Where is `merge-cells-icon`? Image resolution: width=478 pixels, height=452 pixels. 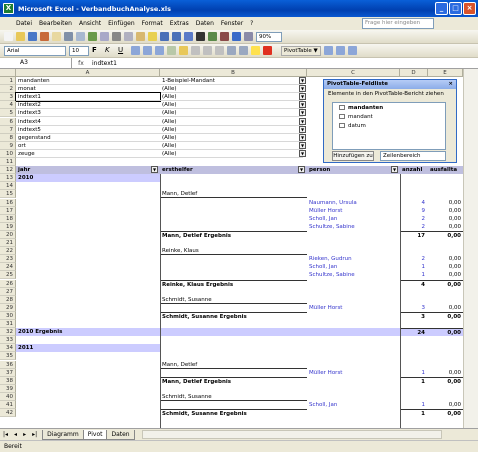 merge-cells-icon is located at coordinates (171, 50).